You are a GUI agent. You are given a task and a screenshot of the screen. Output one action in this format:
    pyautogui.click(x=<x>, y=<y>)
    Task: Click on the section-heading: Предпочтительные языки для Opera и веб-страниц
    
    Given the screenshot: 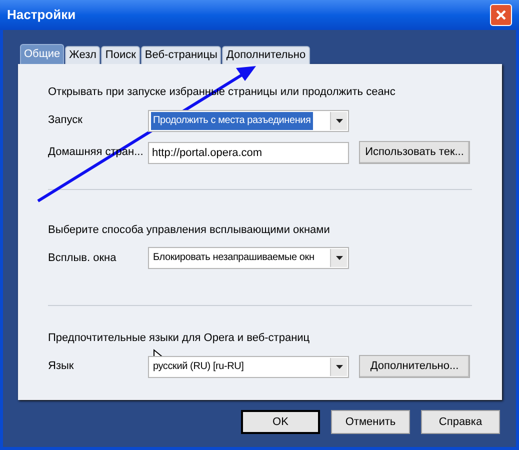 What is the action you would take?
    pyautogui.click(x=179, y=338)
    